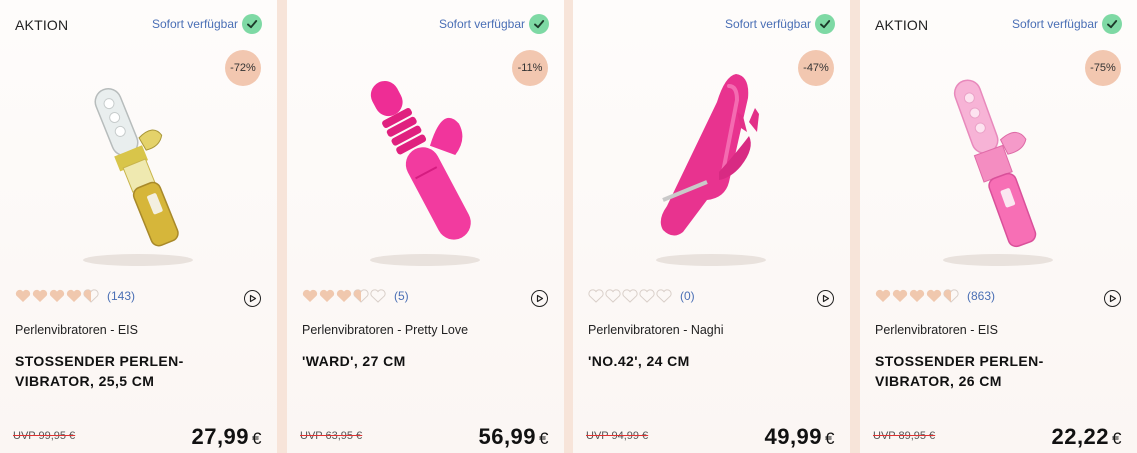 This screenshot has width=1137, height=453. I want to click on product-title: STOSSENDER PERLEN-VIBRATOR, 26 CM, so click(995, 371).